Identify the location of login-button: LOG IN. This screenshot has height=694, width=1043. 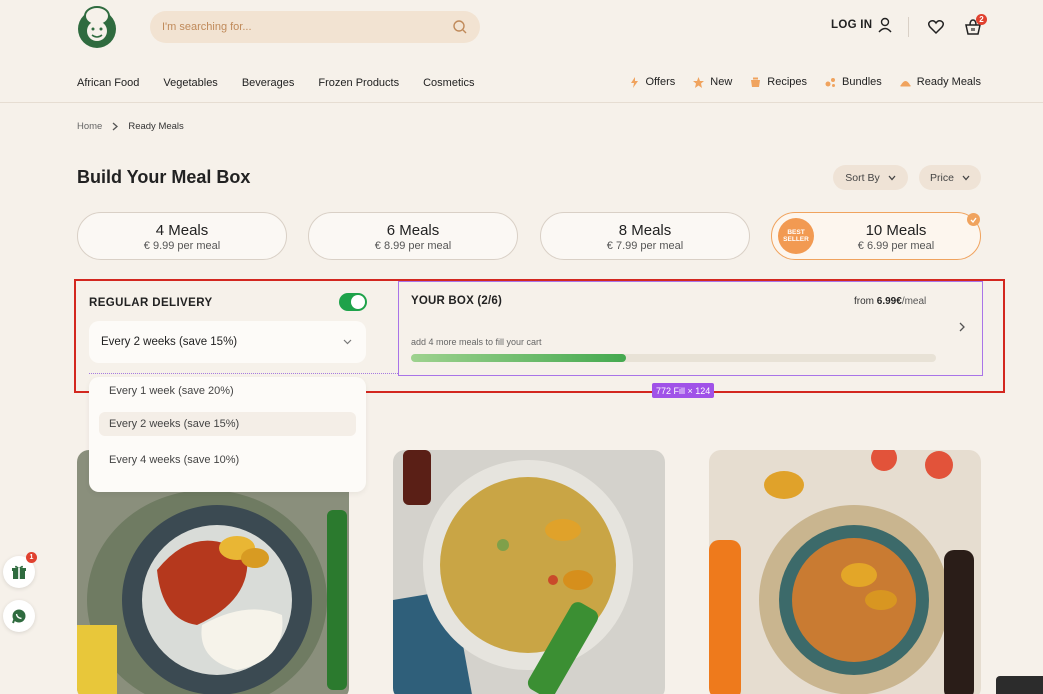
(861, 25).